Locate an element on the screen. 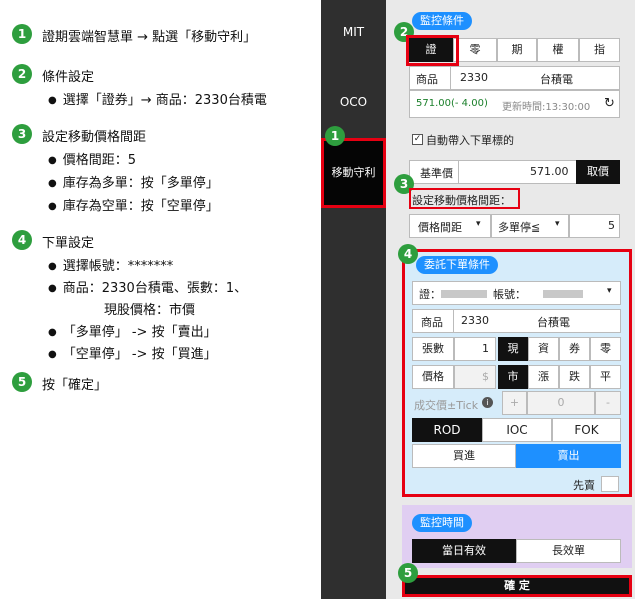  update-time: 更新時間:13:30:00 is located at coordinates (546, 107).